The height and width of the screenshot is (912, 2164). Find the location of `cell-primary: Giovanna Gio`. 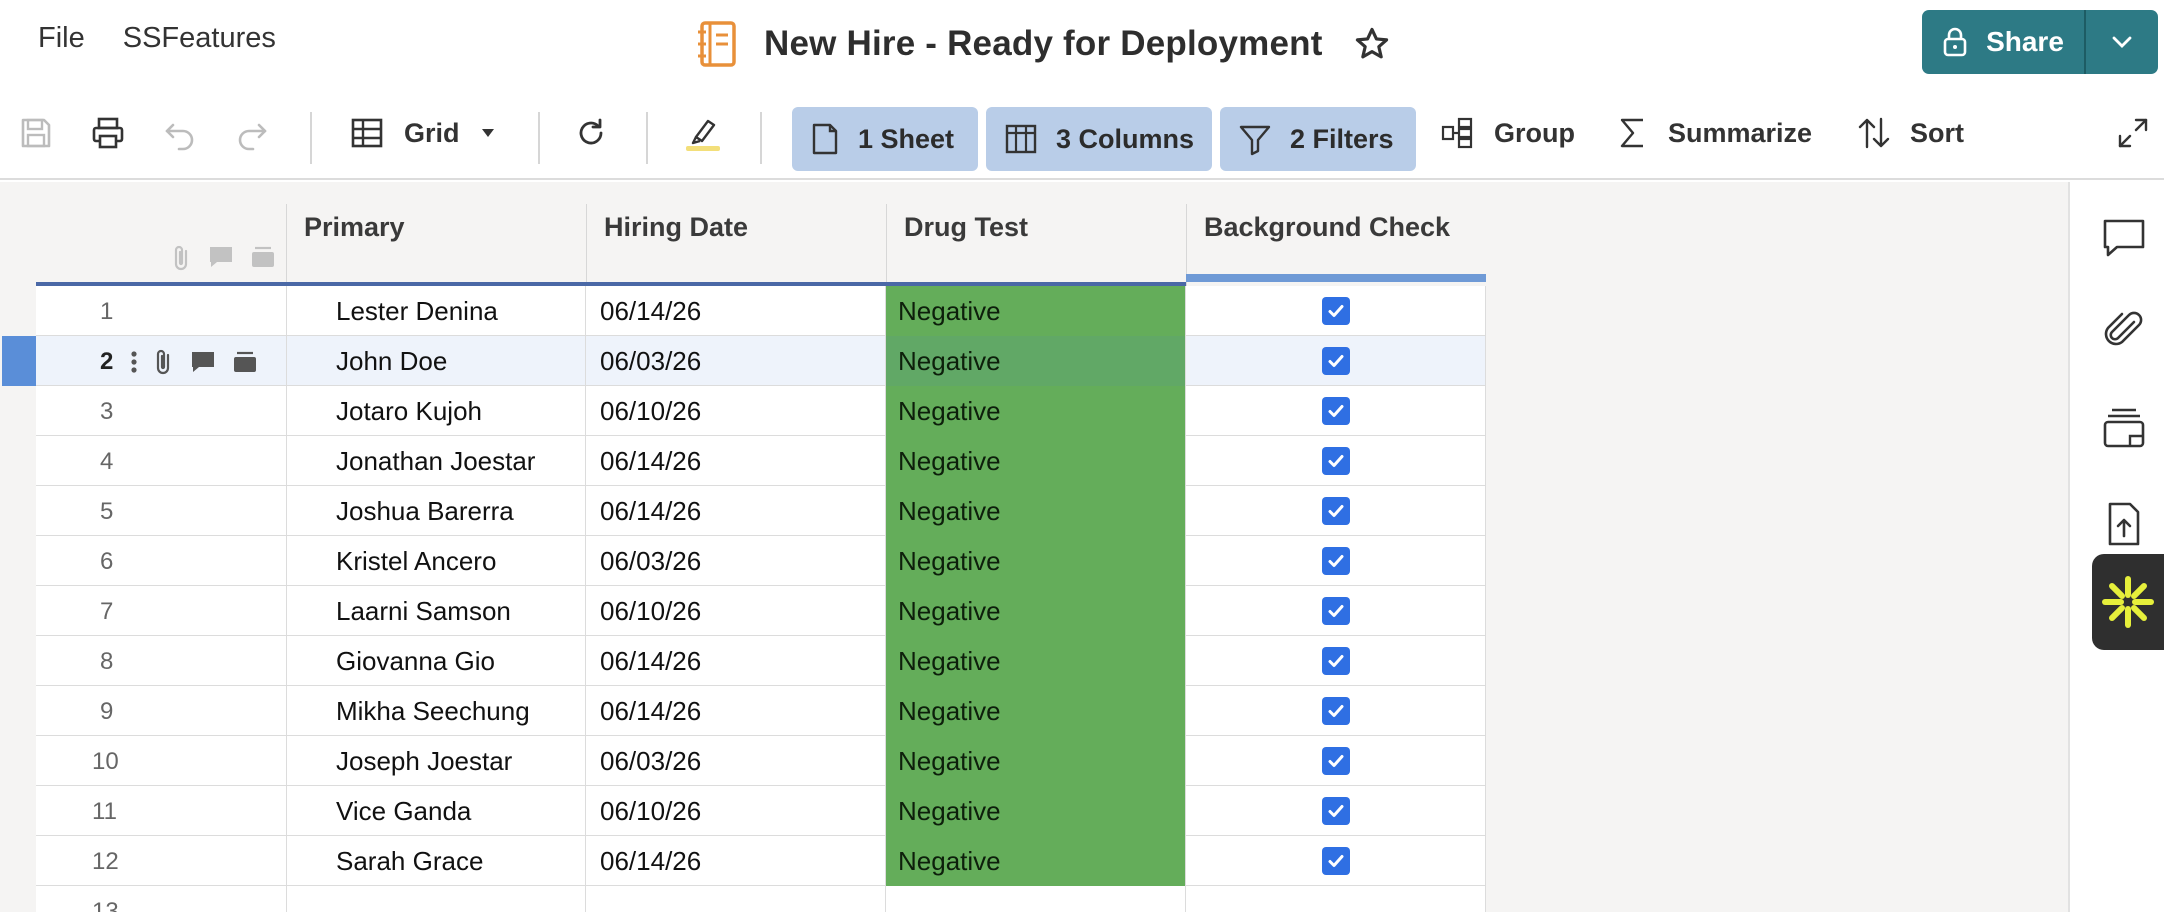

cell-primary: Giovanna Gio is located at coordinates (436, 661).